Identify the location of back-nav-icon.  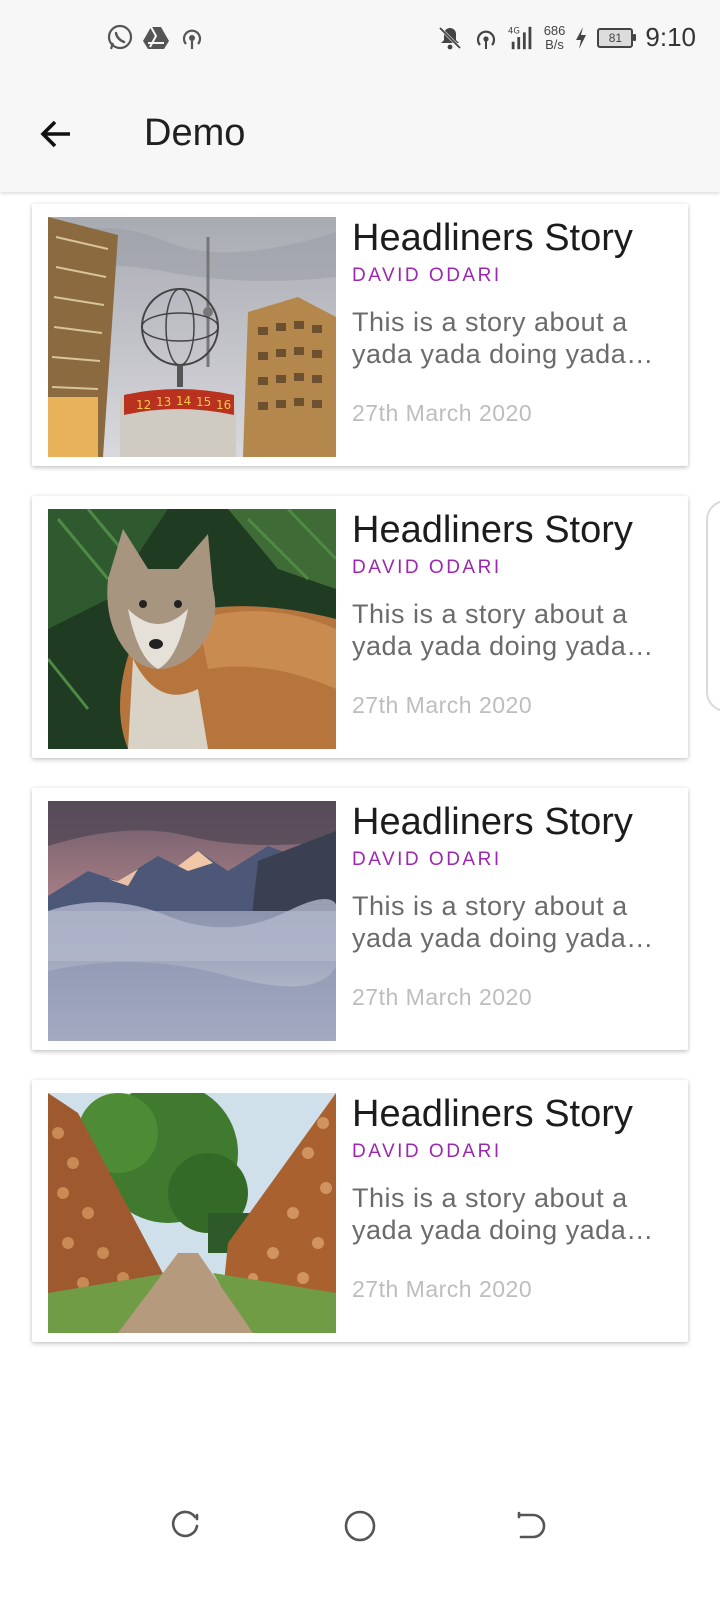
(531, 1525).